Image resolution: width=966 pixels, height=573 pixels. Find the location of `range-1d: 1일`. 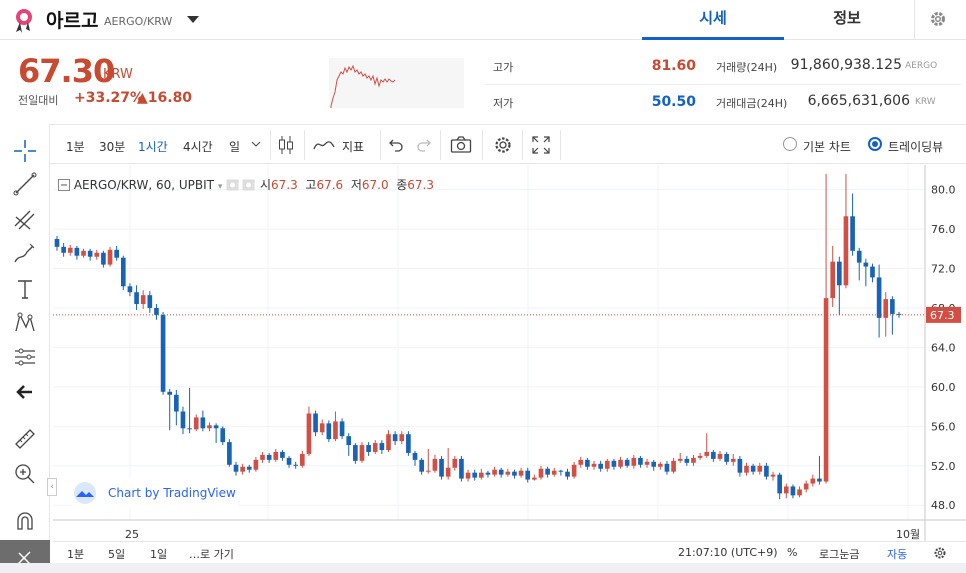

range-1d: 1일 is located at coordinates (158, 554).